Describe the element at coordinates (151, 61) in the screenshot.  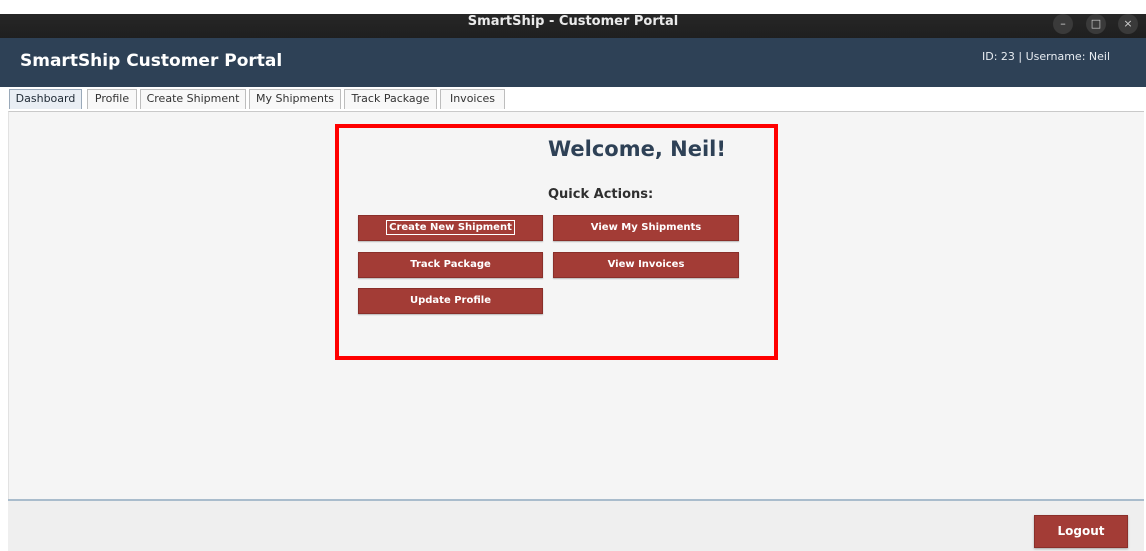
I see `brand-title: SmartShip Customer Portal` at that location.